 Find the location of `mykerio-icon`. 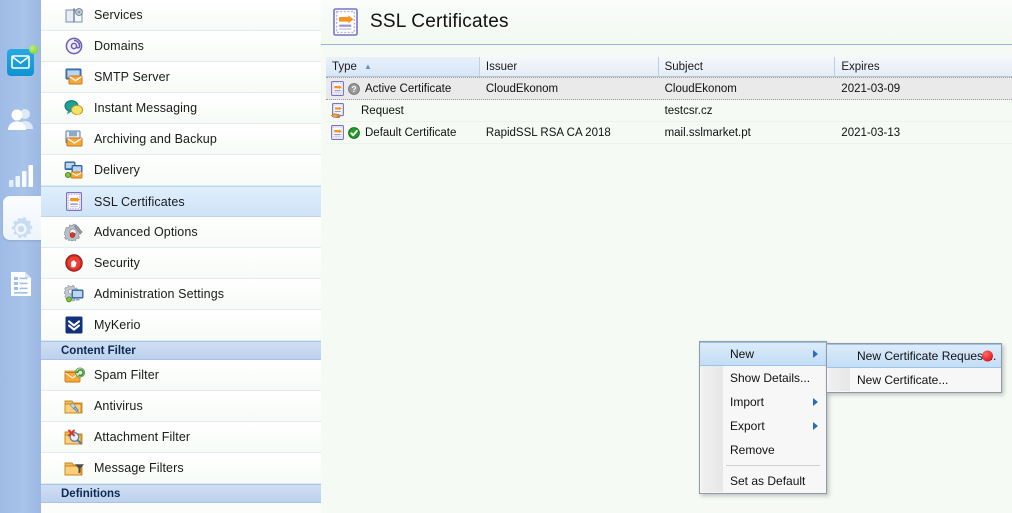

mykerio-icon is located at coordinates (74, 325).